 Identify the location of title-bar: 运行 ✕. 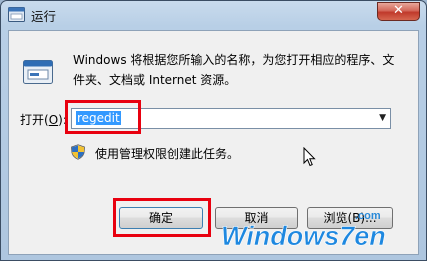
(213, 15).